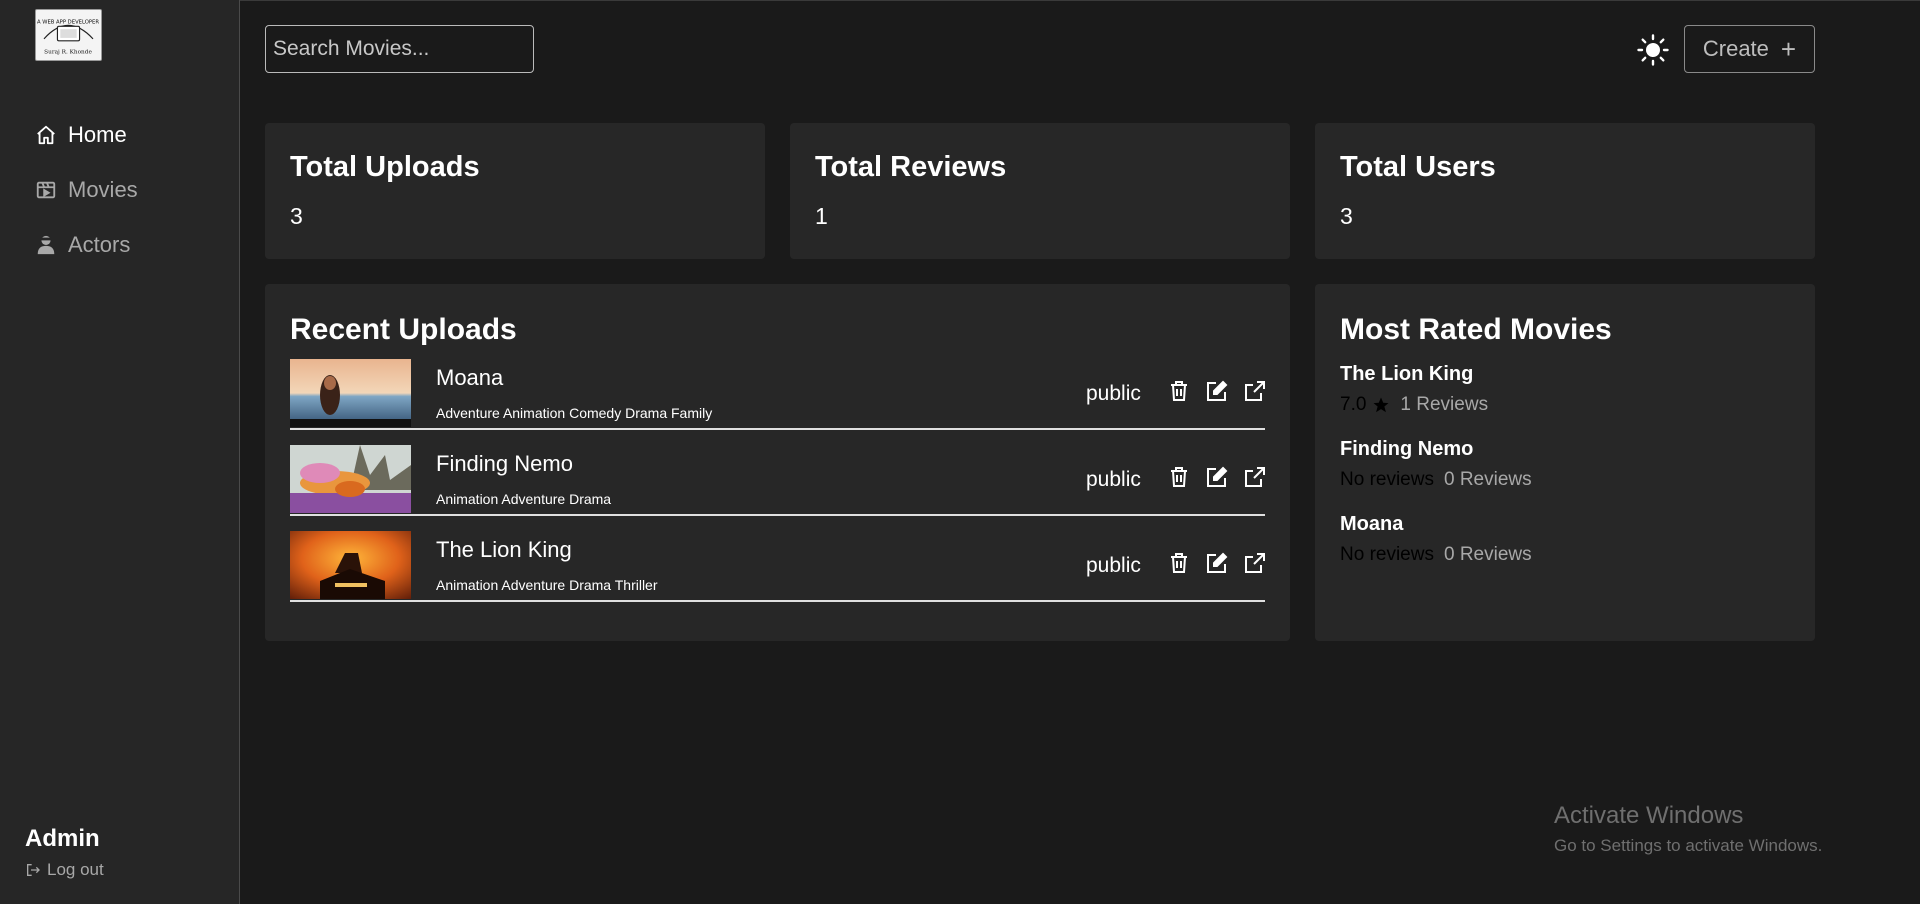  I want to click on sidebar-item-actors: Actors, so click(86, 245).